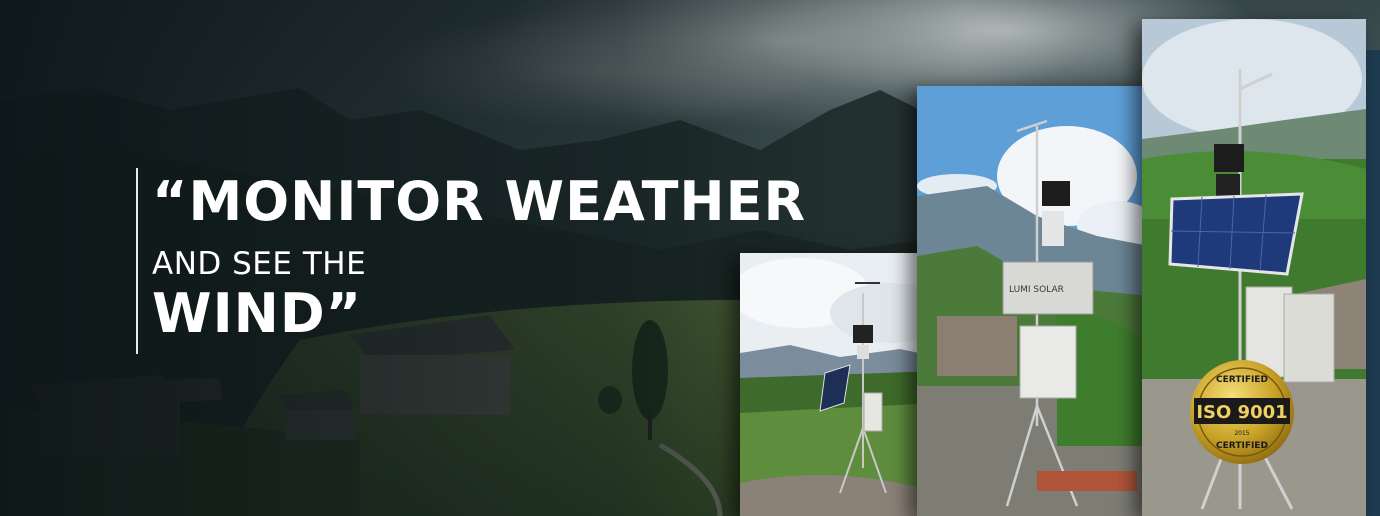 The width and height of the screenshot is (1380, 516). Describe the element at coordinates (257, 313) in the screenshot. I see `headline-line-3: WIND”` at that location.